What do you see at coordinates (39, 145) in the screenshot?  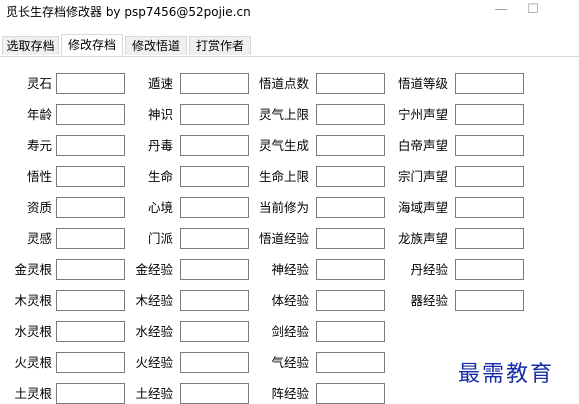 I see `field-label: 寿元` at bounding box center [39, 145].